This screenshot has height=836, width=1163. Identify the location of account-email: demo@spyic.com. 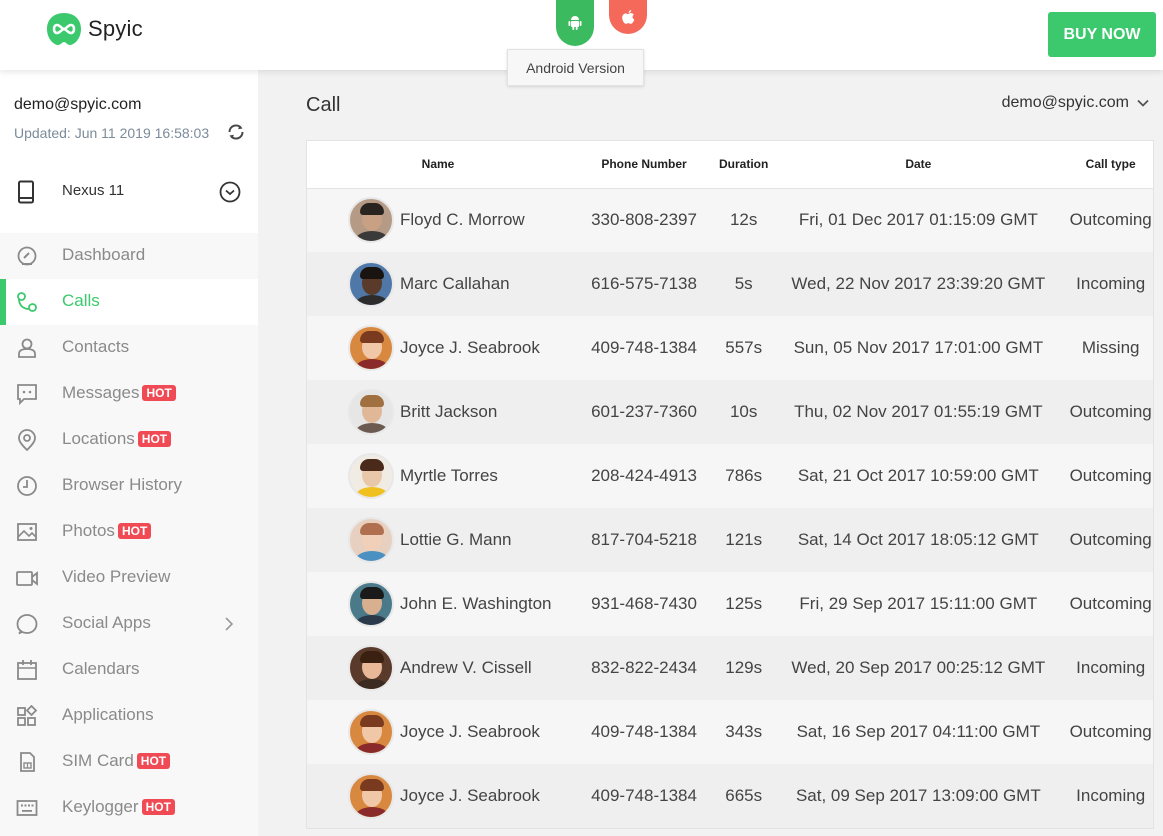
(78, 104).